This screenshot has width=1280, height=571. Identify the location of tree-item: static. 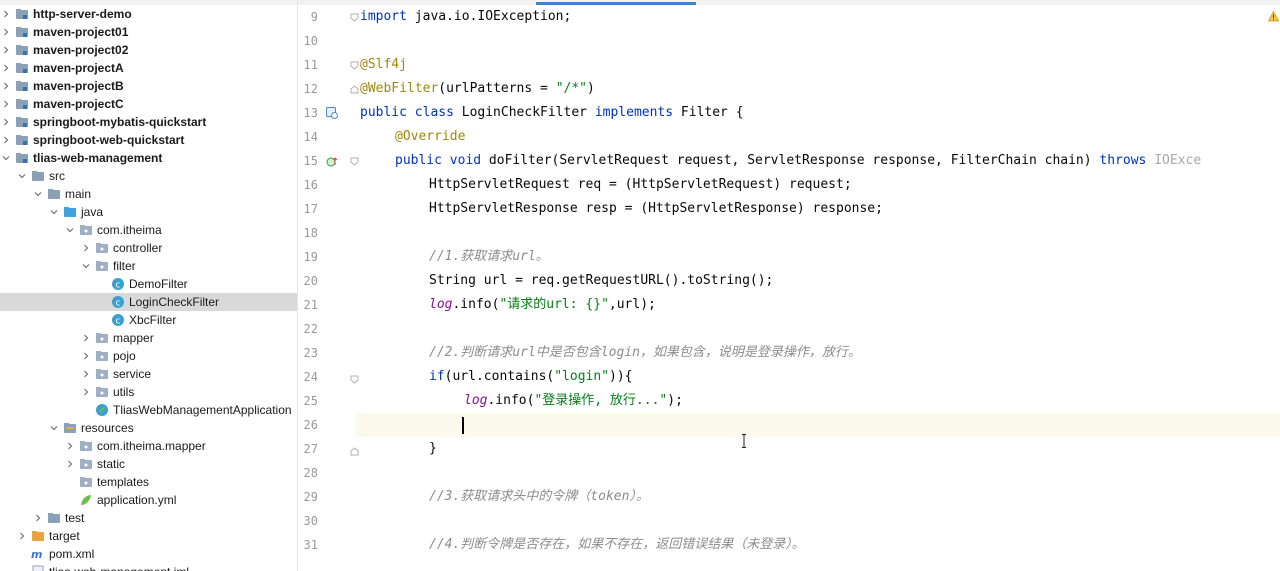
(148, 464).